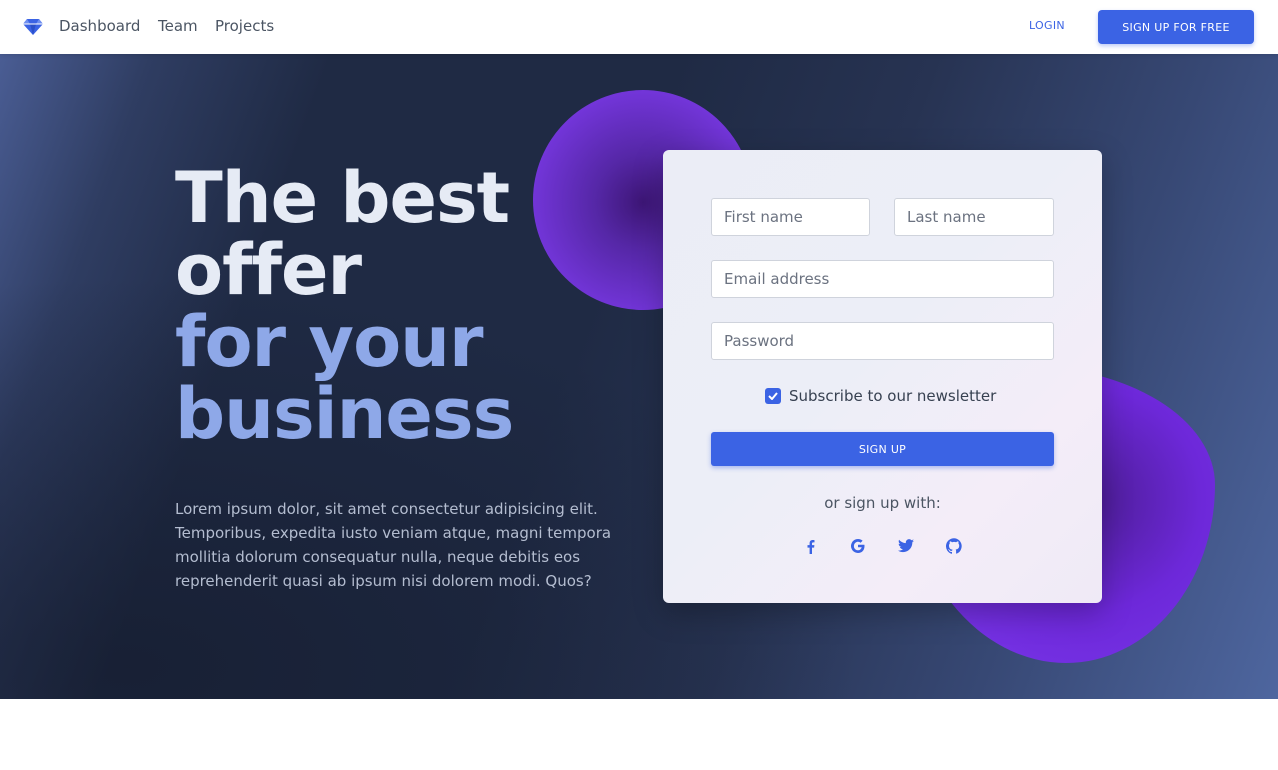  I want to click on newsletter-checkbox, so click(773, 396).